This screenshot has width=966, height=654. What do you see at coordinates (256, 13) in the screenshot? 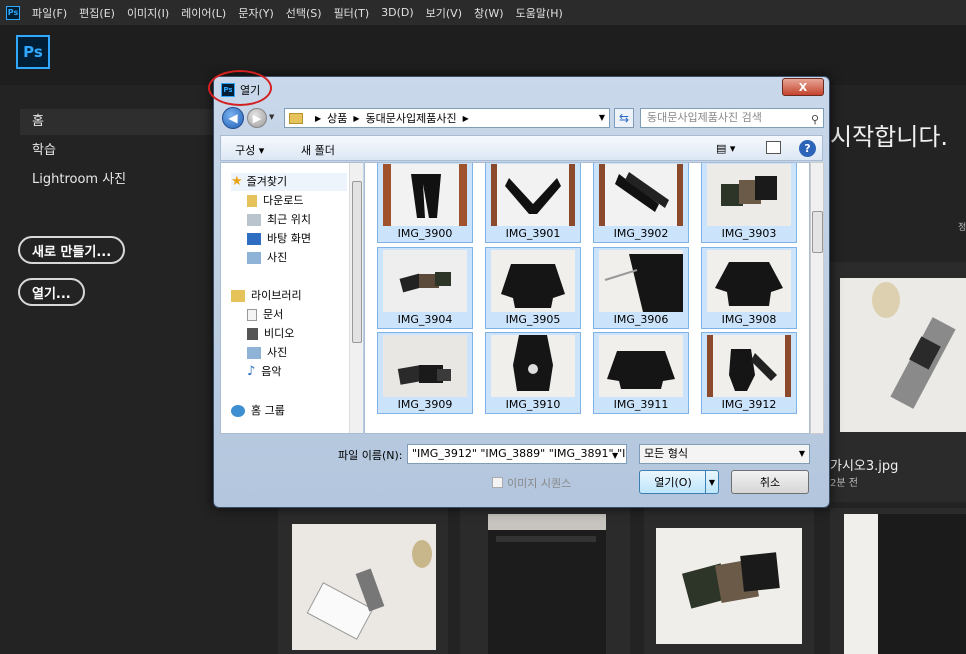
I see `menu-type: 문자(Y)` at bounding box center [256, 13].